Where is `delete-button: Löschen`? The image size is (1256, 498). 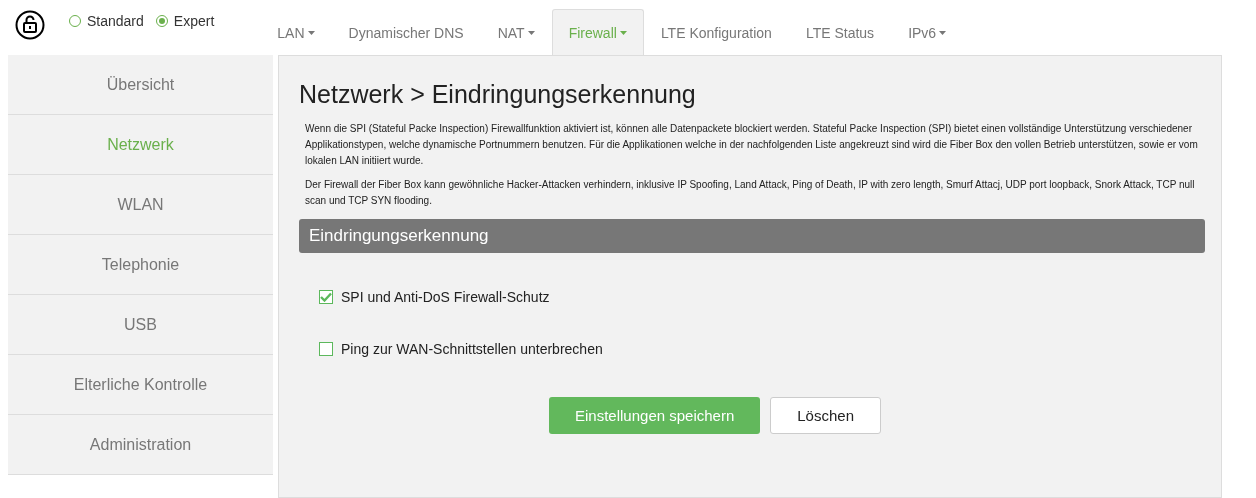 delete-button: Löschen is located at coordinates (825, 415).